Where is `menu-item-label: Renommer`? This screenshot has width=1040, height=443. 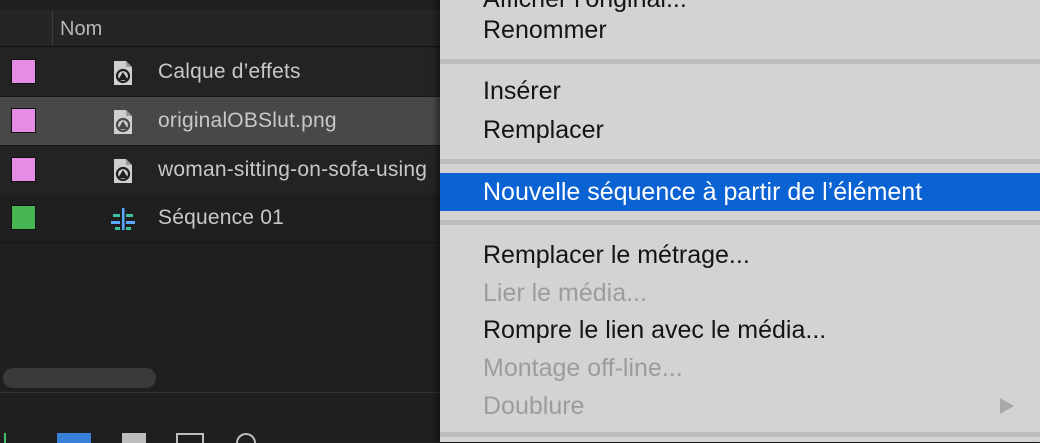
menu-item-label: Renommer is located at coordinates (545, 30).